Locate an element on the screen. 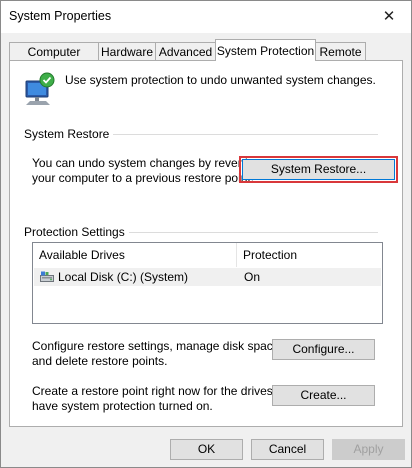 The width and height of the screenshot is (412, 468). tab-system-protection: System Protection is located at coordinates (265, 50).